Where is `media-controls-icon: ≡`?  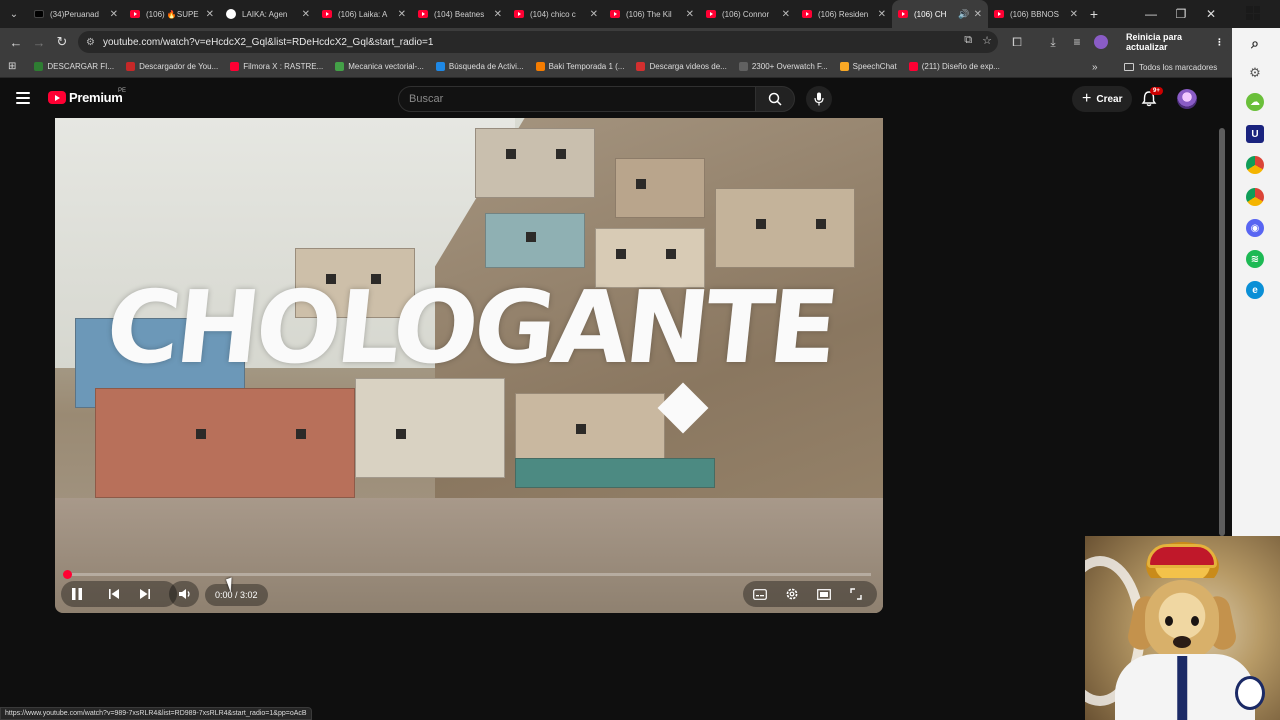 media-controls-icon: ≡ is located at coordinates (1077, 42).